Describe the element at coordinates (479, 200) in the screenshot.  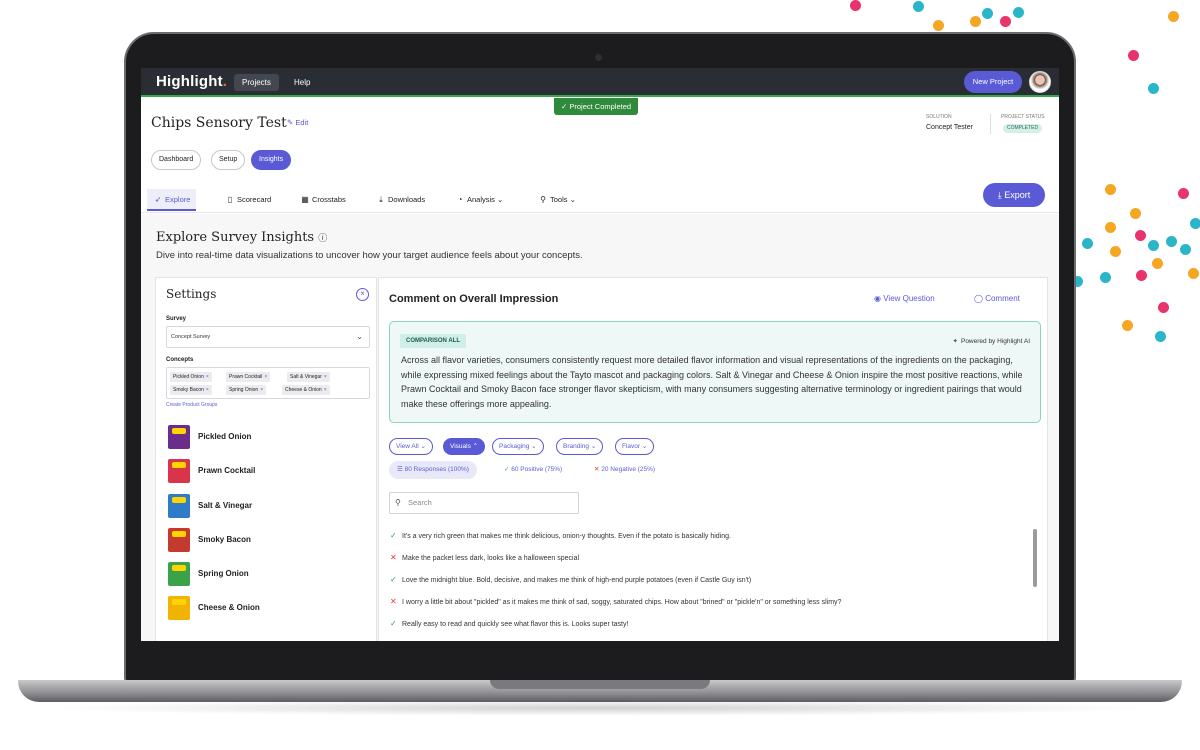
I see `tab-analysis: ◔ Analysis ⌄` at that location.